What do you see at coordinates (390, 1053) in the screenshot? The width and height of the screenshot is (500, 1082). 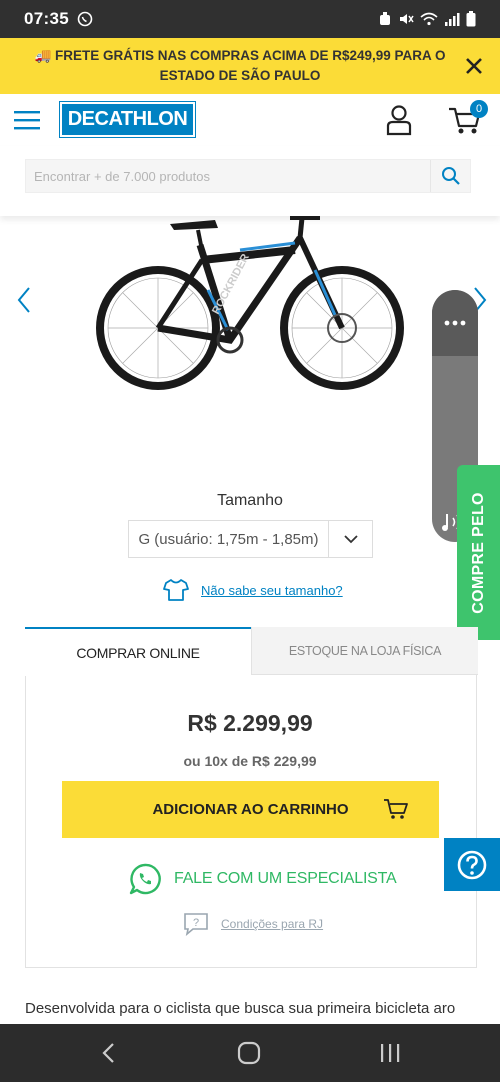 I see `recent-apps-icon` at bounding box center [390, 1053].